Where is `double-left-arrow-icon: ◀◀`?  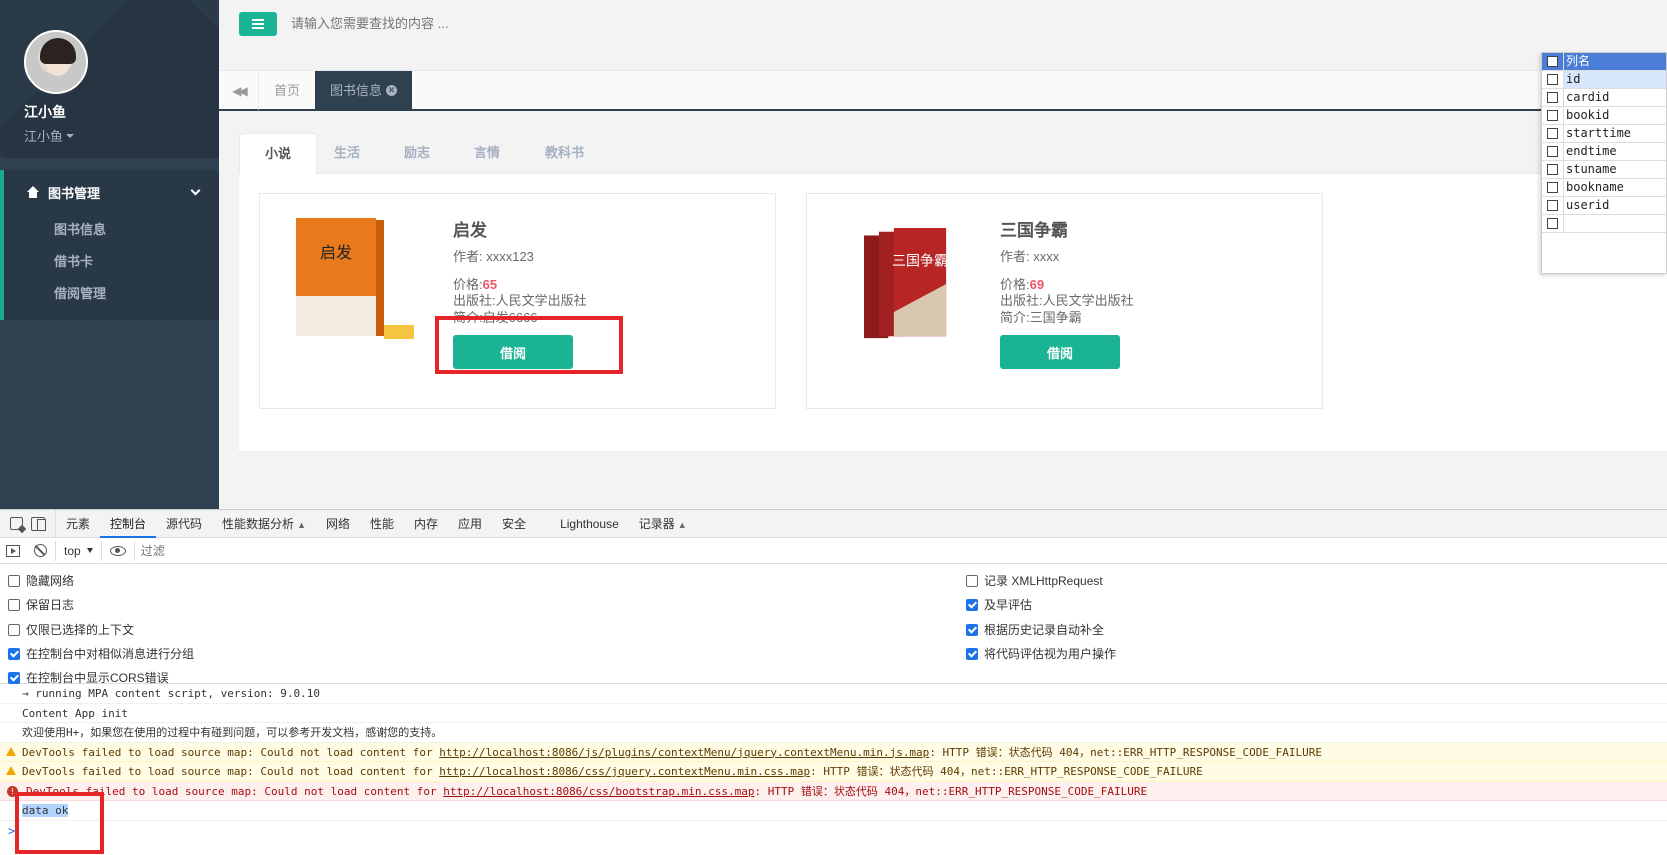
double-left-arrow-icon: ◀◀ is located at coordinates (240, 90).